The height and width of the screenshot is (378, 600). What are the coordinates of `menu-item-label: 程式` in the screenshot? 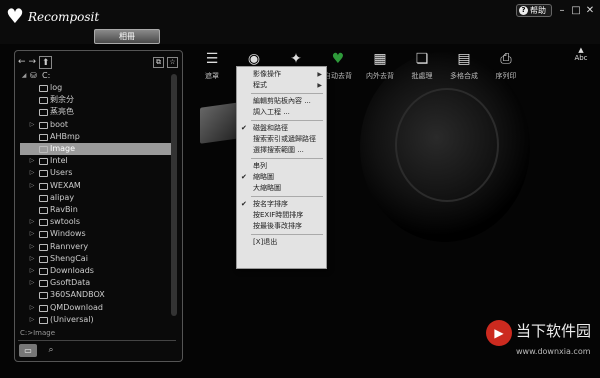 It's located at (260, 85).